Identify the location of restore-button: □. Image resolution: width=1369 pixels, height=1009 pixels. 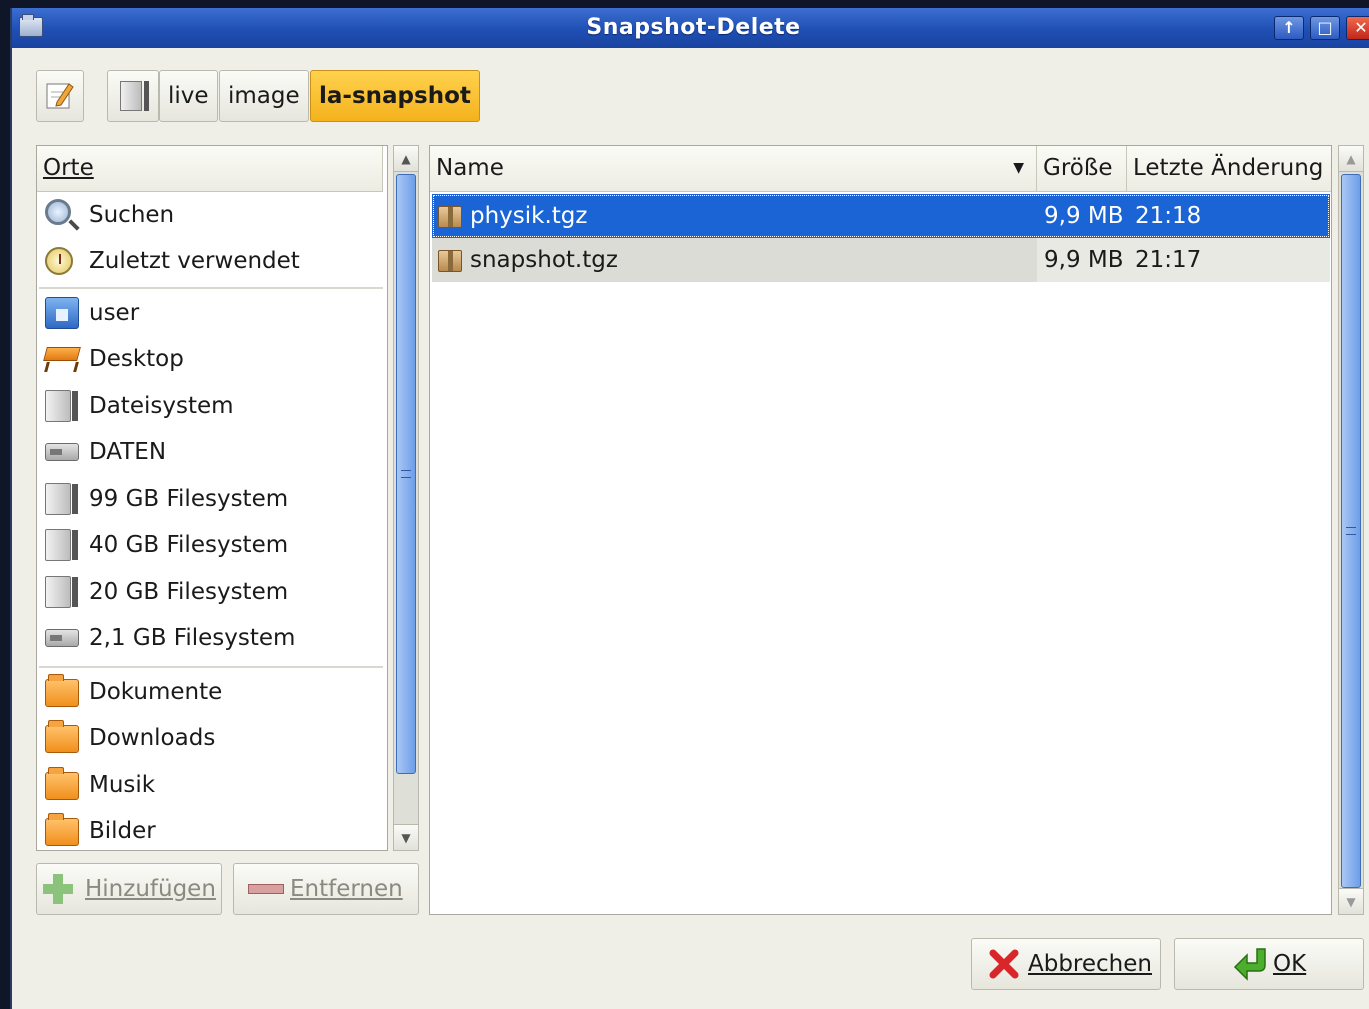
(1325, 28).